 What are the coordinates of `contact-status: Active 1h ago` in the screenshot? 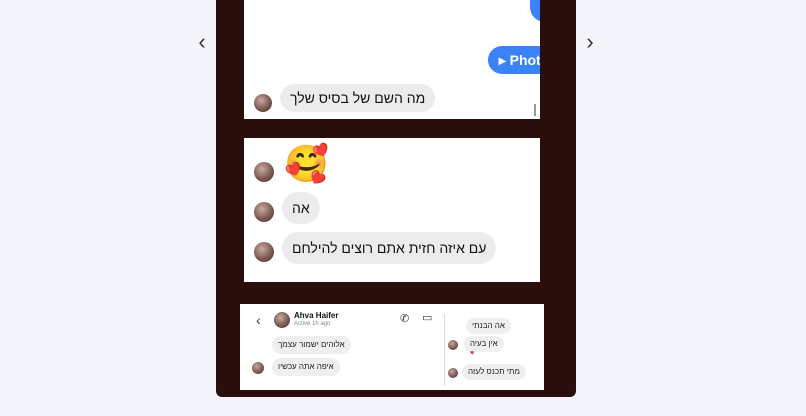 It's located at (312, 324).